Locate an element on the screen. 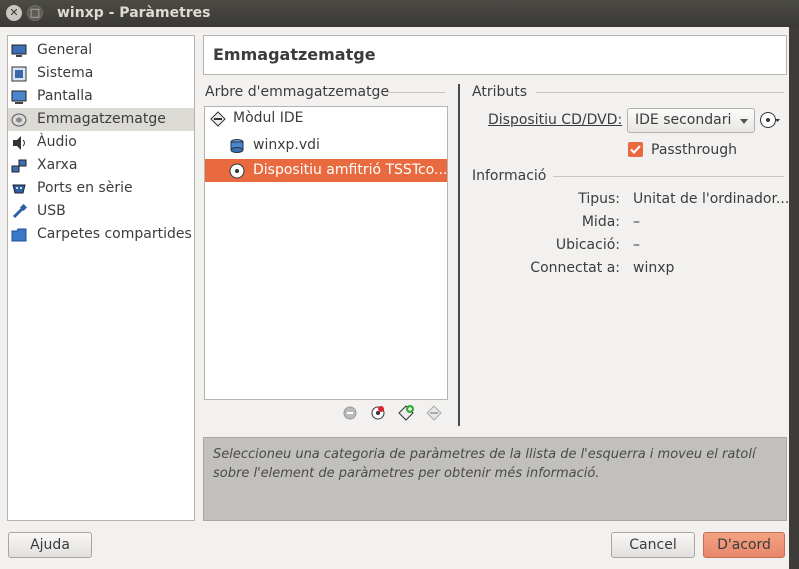 This screenshot has width=799, height=569. tree-item-label: winxp.vdi is located at coordinates (286, 145).